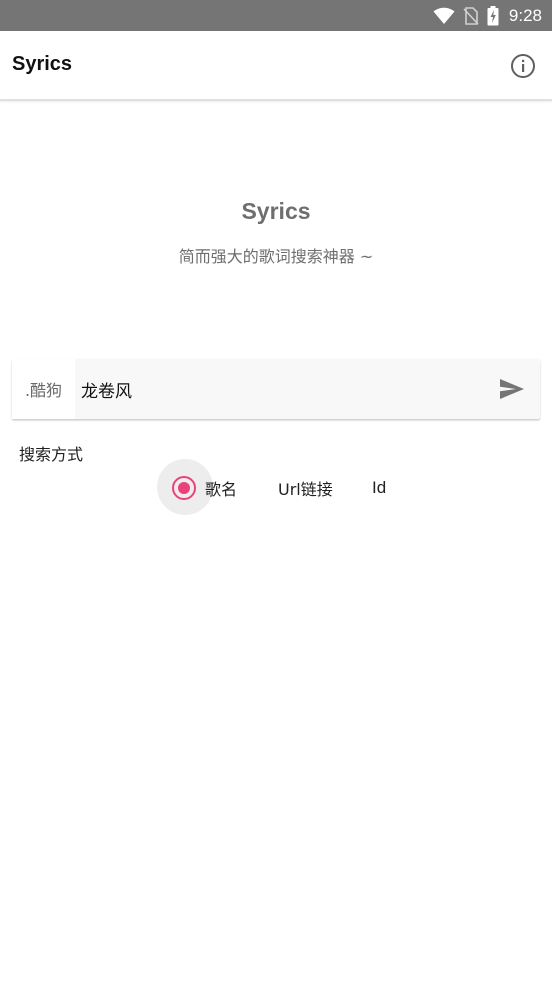 This screenshot has width=552, height=981. I want to click on wifi-icon, so click(444, 16).